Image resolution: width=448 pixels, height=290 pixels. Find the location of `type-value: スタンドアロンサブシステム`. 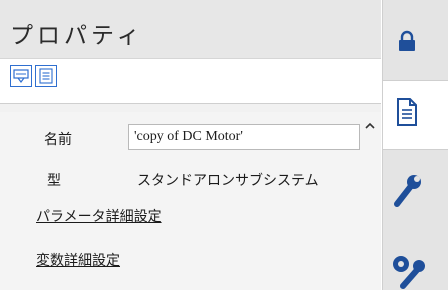

type-value: スタンドアロンサブシステム is located at coordinates (228, 181).